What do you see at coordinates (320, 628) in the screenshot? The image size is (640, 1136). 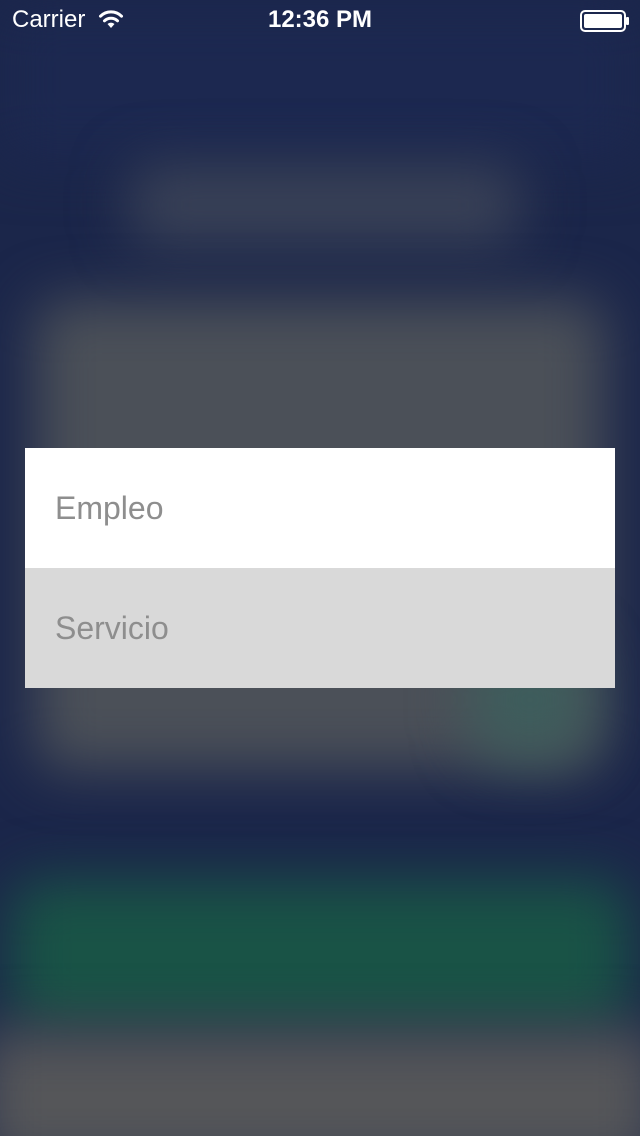 I see `menu-item-servicio: Servicio` at bounding box center [320, 628].